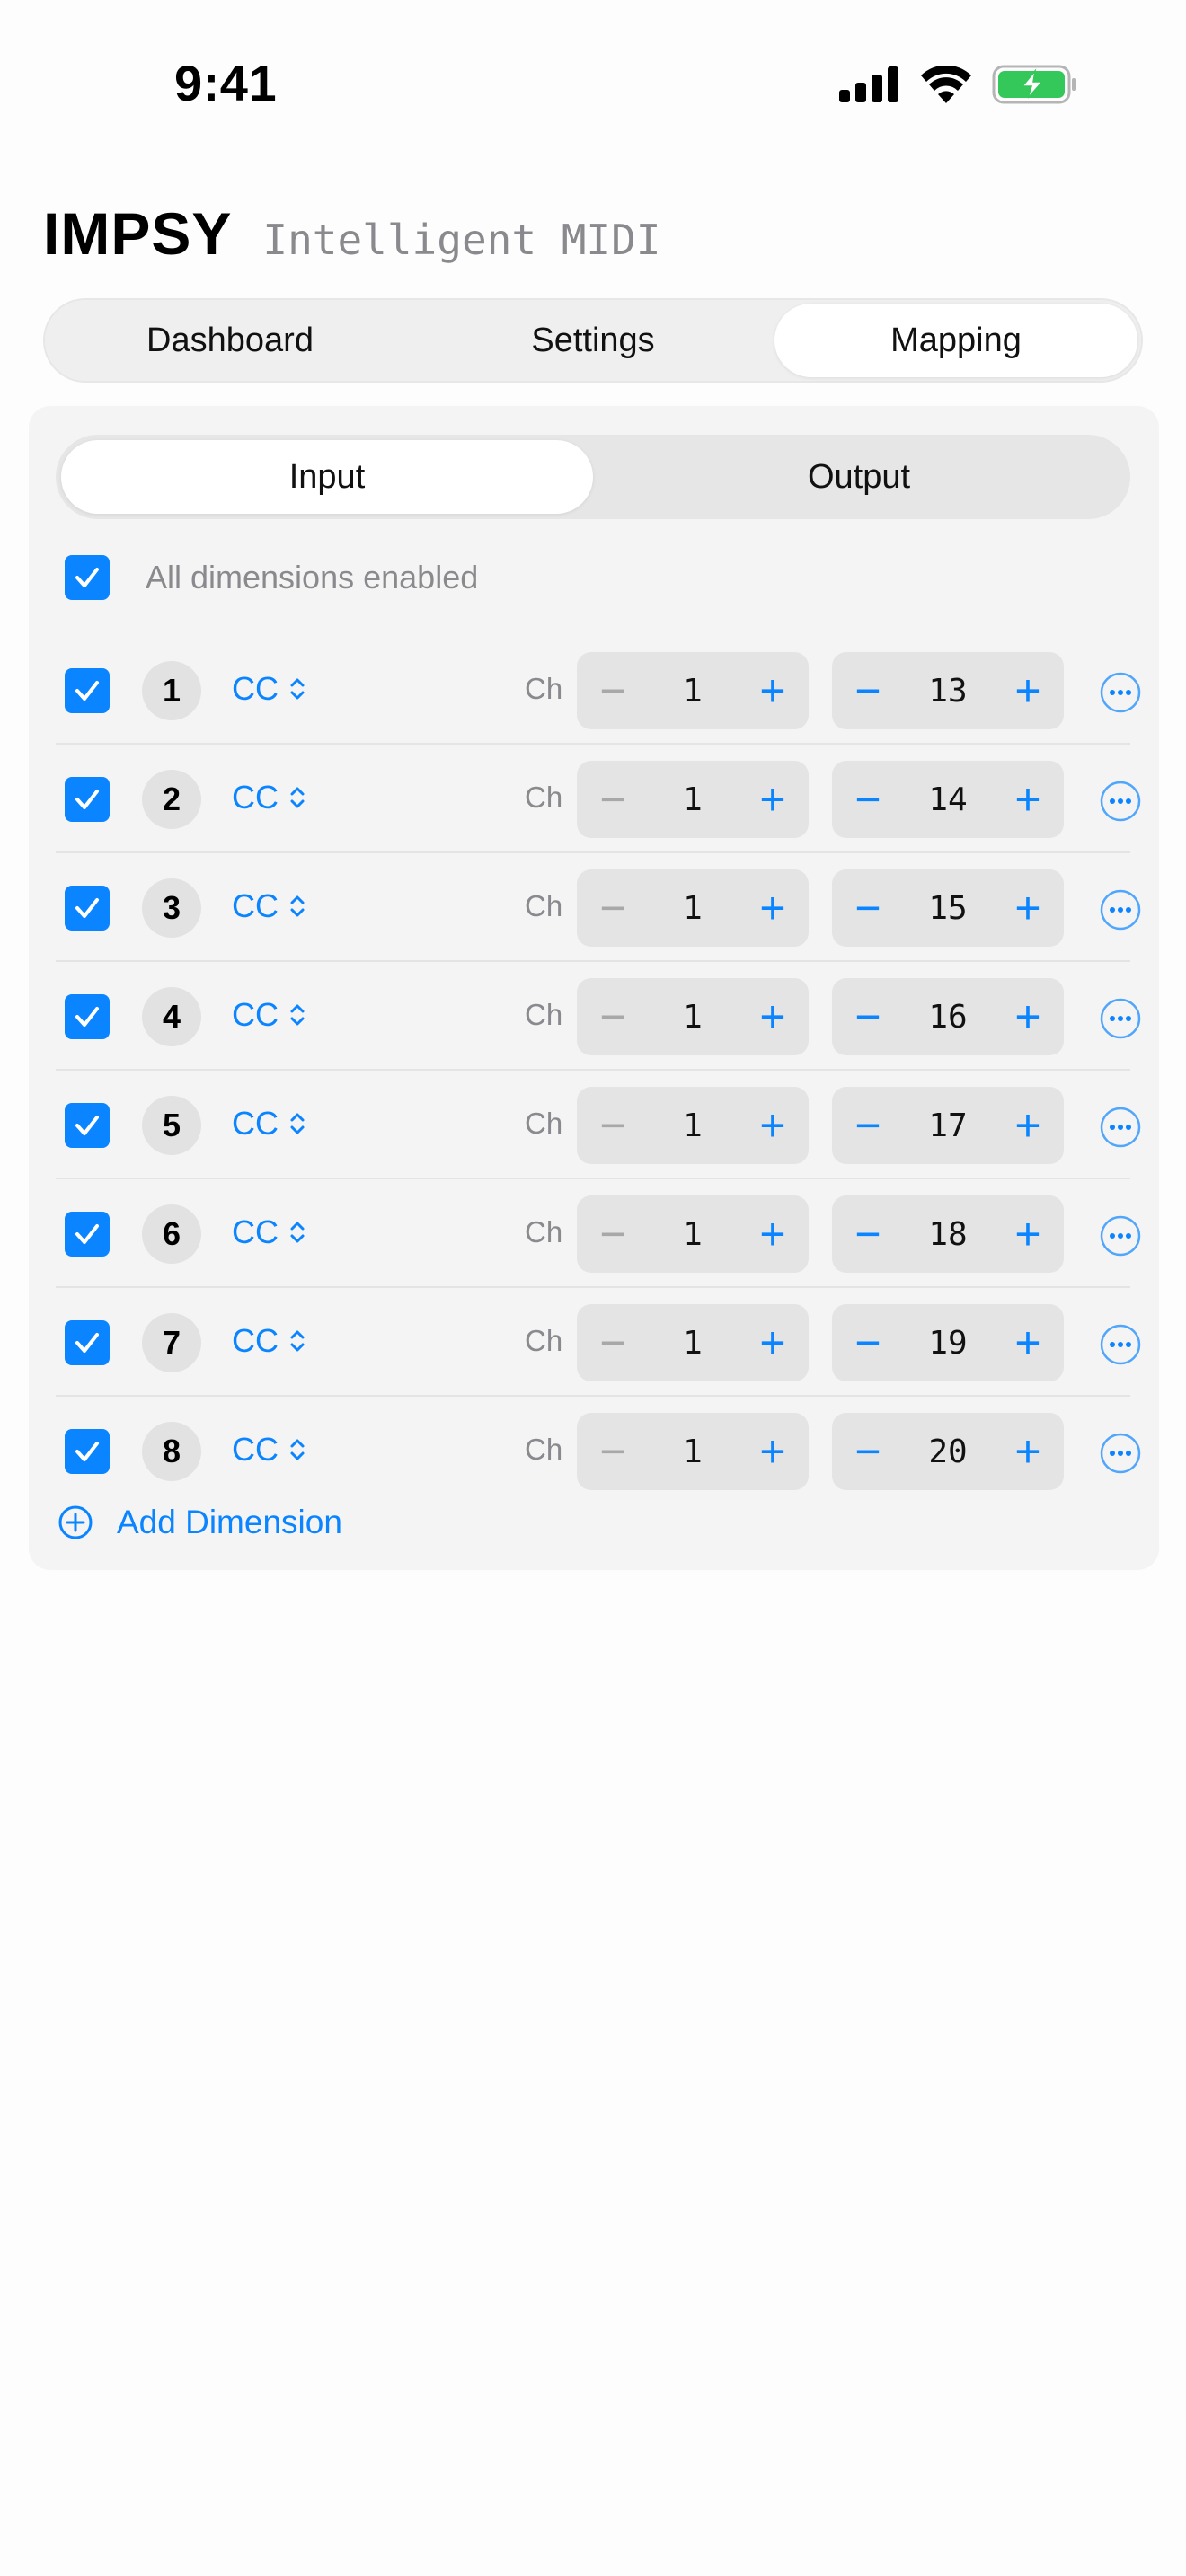  I want to click on cc-number-value: 20, so click(948, 1451).